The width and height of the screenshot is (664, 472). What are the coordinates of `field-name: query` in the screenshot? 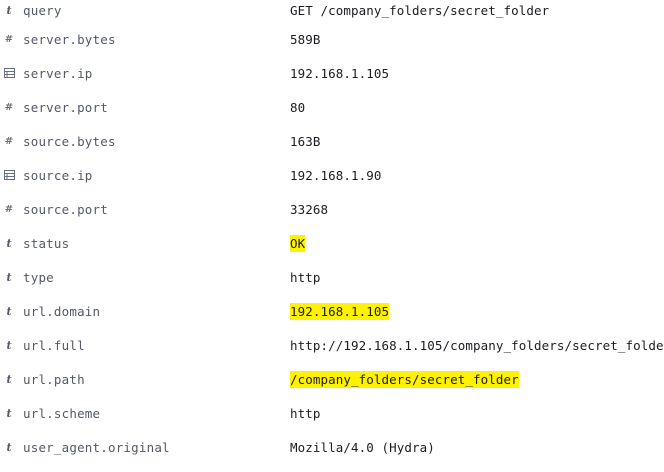 It's located at (42, 10).